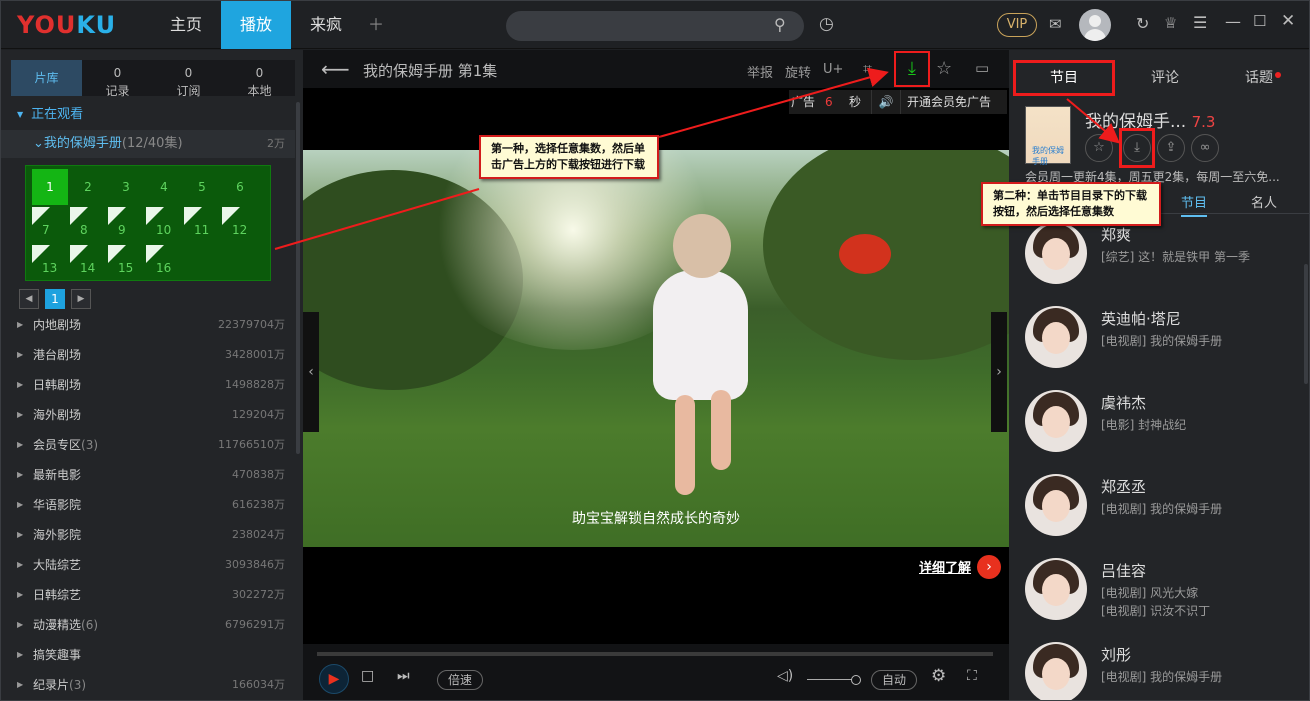 The image size is (1310, 701). What do you see at coordinates (255, 624) in the screenshot?
I see `category-views: 6796291万` at bounding box center [255, 624].